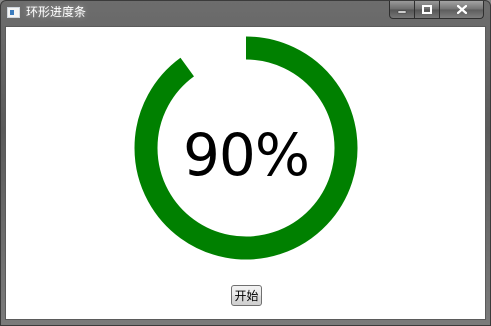 This screenshot has height=326, width=491. I want to click on progress-percent-label: 90%, so click(246, 155).